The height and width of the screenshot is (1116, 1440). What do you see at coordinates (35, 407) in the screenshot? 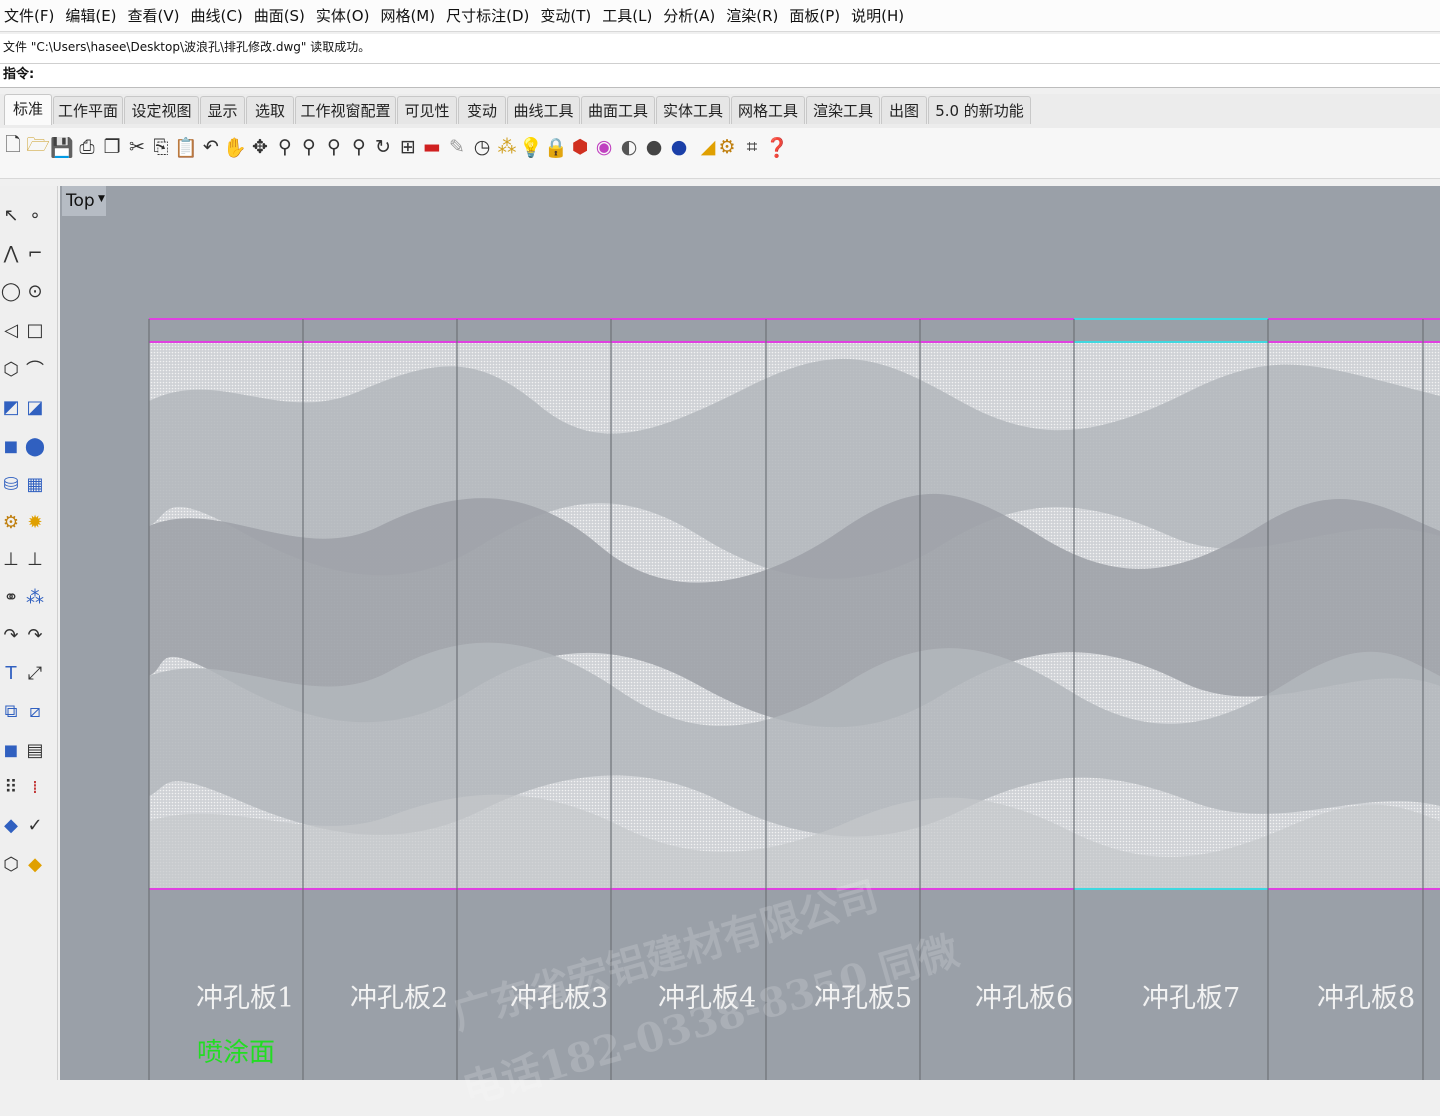
I see `sweep-icon: ◪` at bounding box center [35, 407].